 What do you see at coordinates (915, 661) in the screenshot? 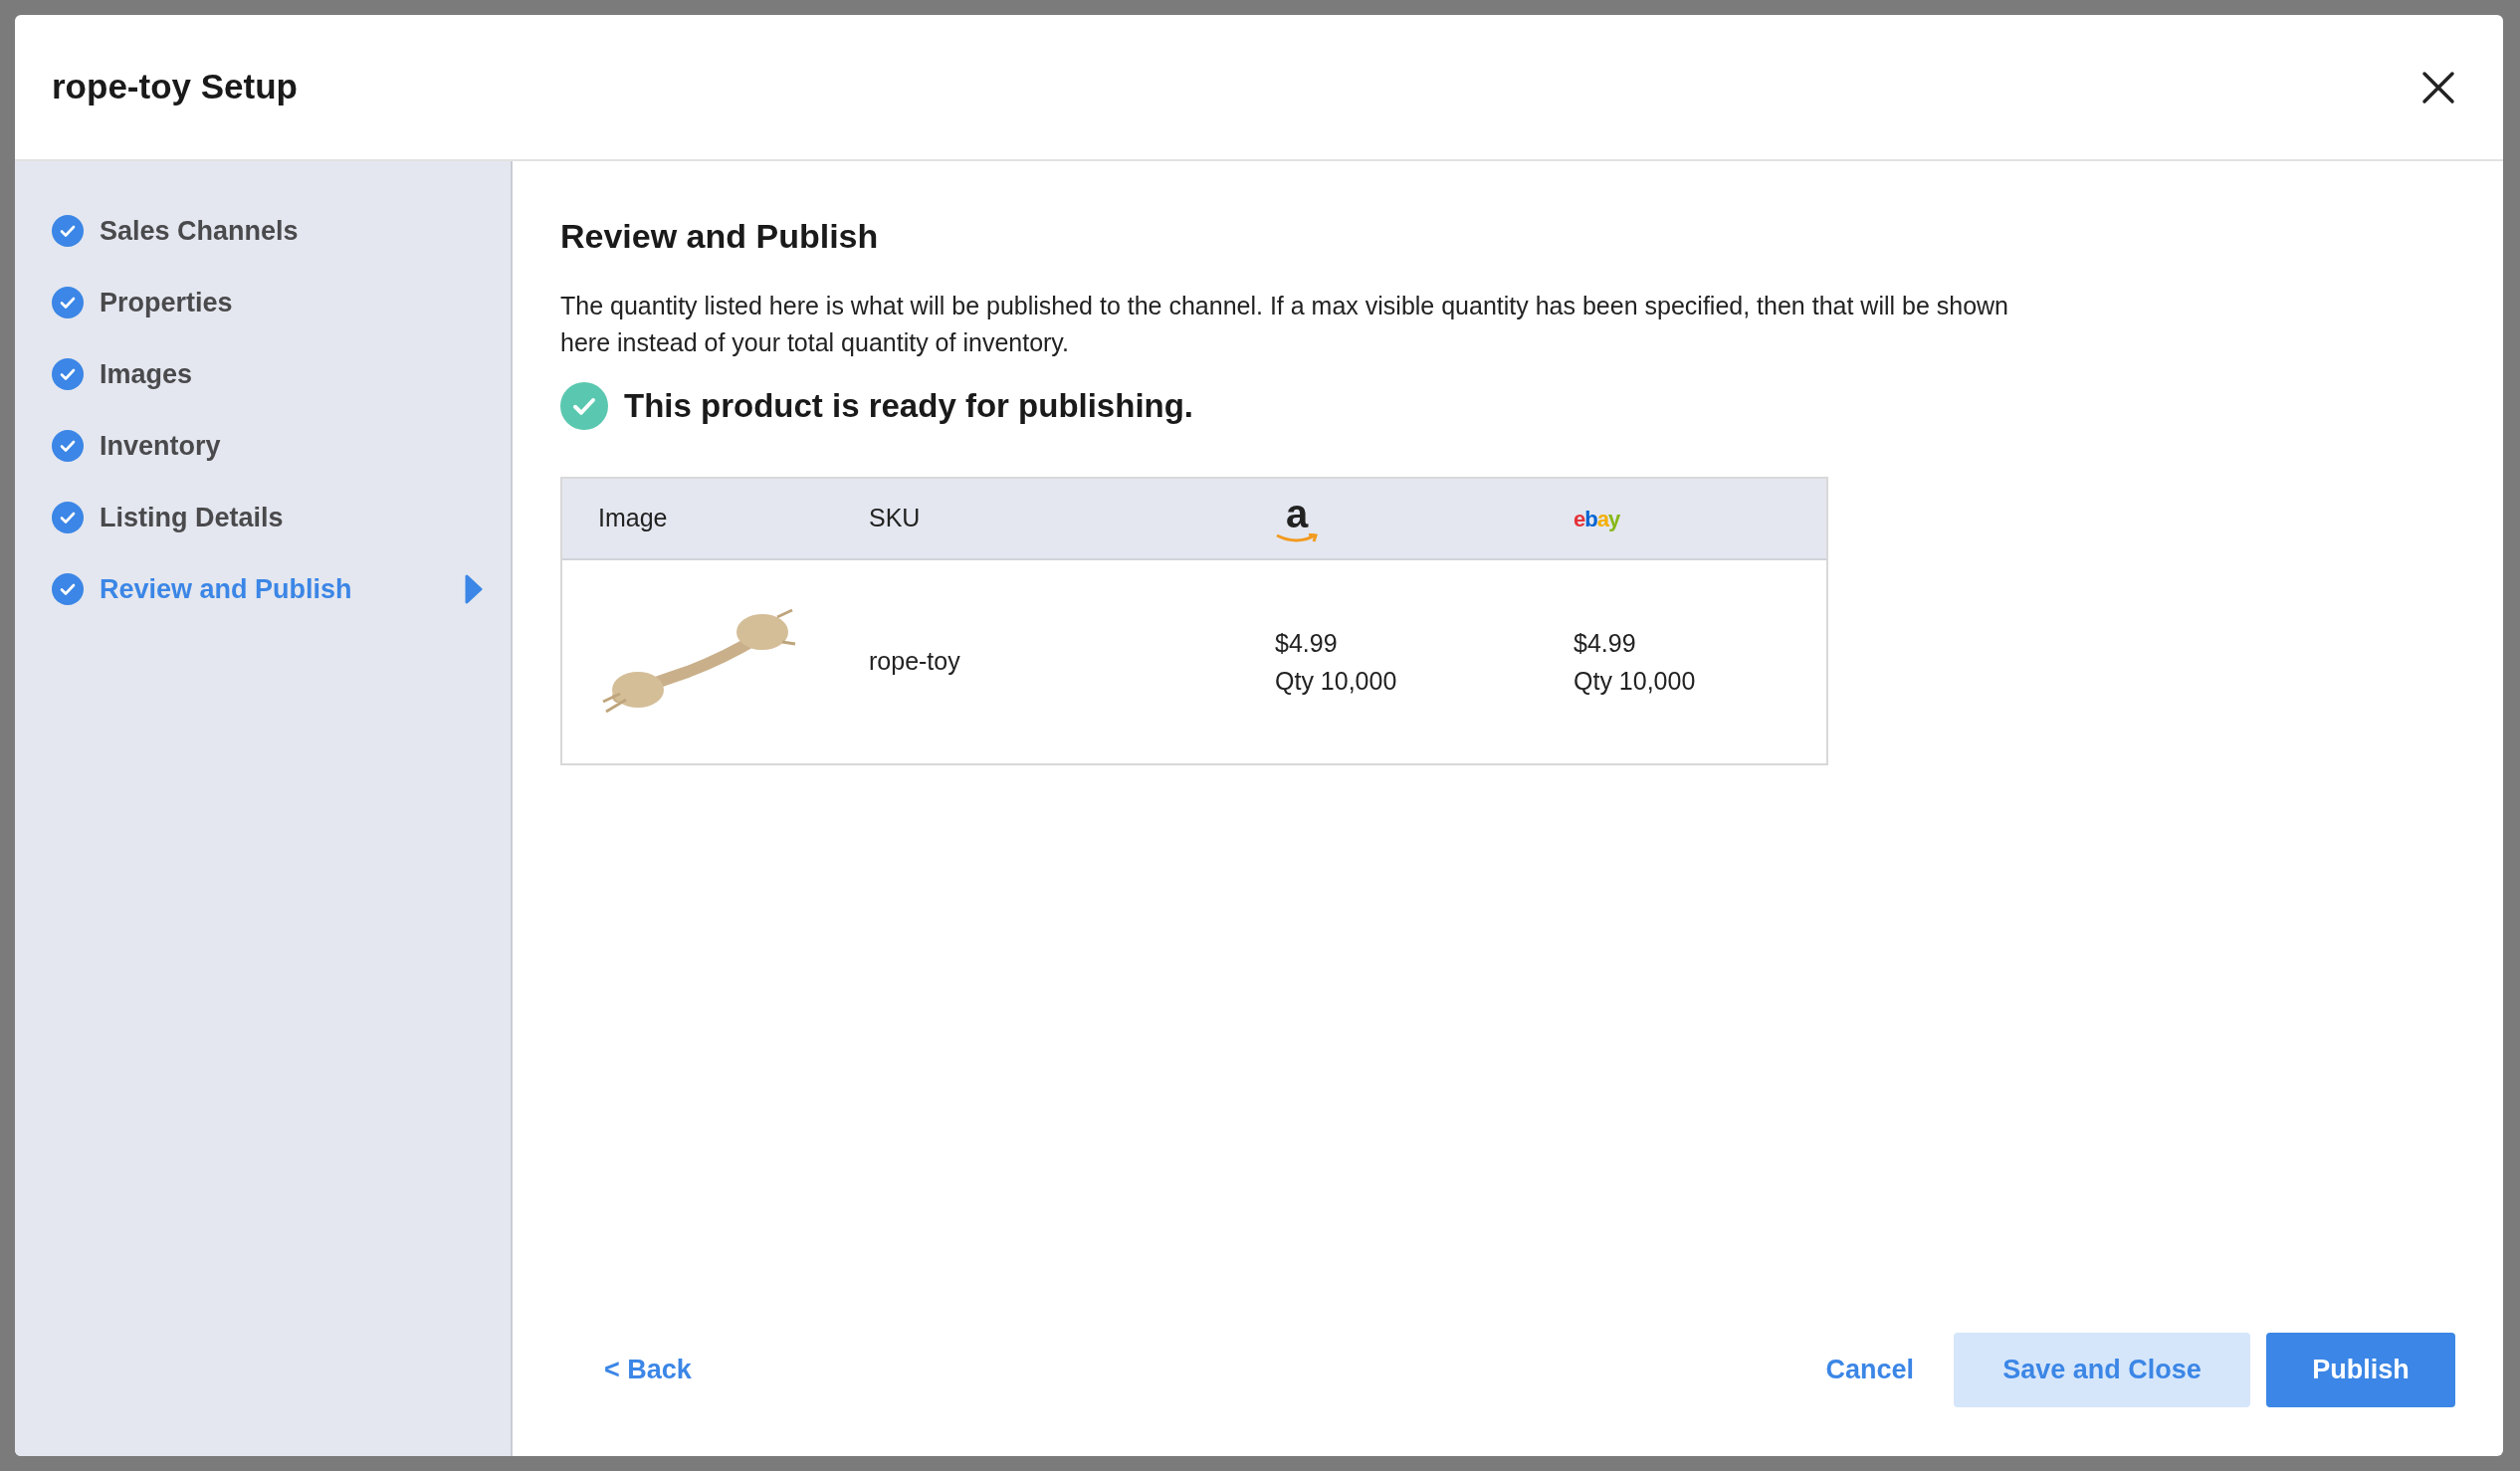
I see `sku-text: rope-toy` at bounding box center [915, 661].